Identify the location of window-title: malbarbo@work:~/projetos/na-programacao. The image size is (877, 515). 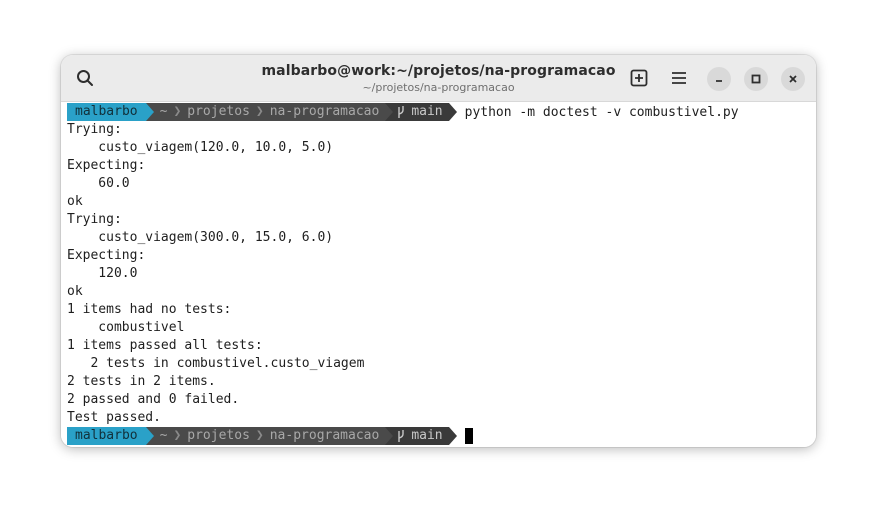
(438, 71).